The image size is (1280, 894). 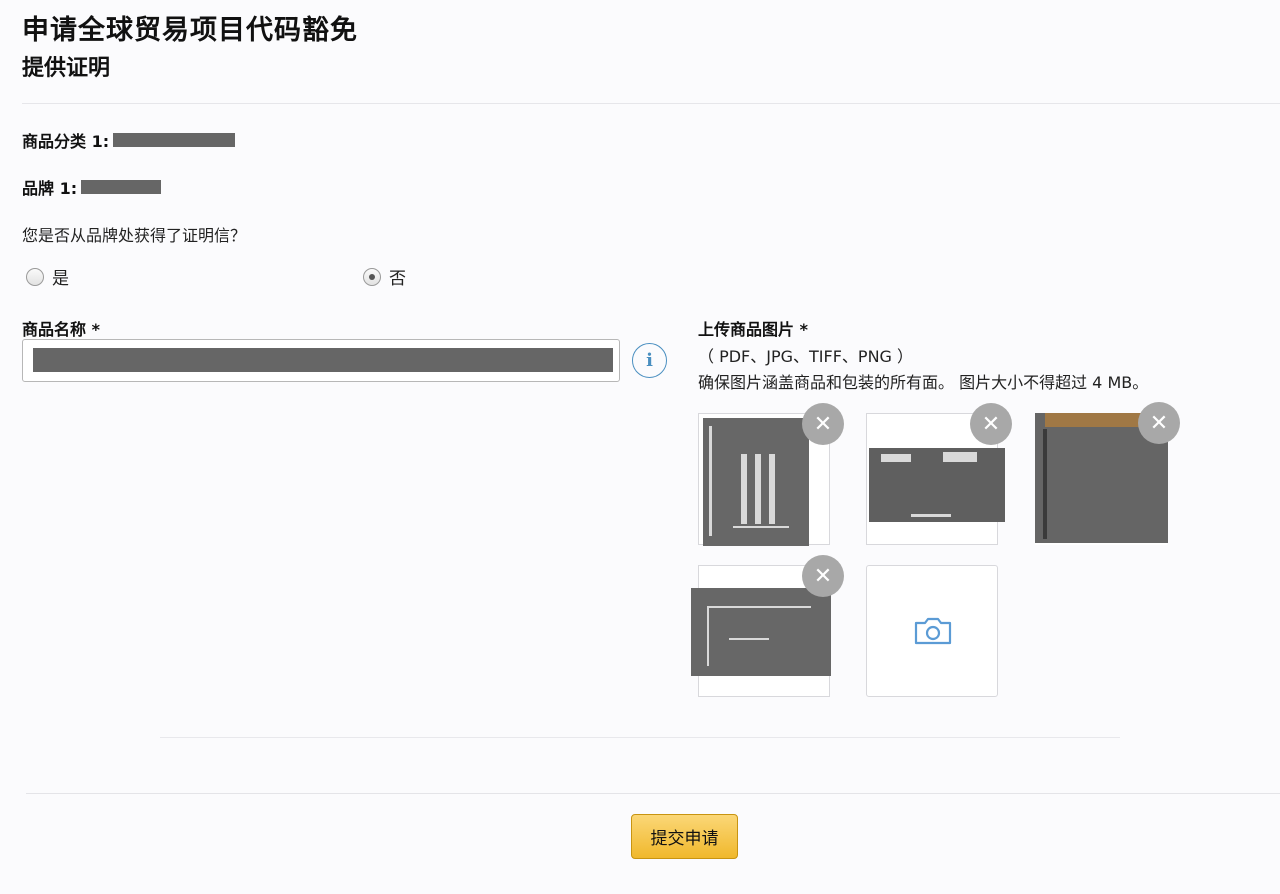 What do you see at coordinates (397, 279) in the screenshot?
I see `radio-label-no: 否` at bounding box center [397, 279].